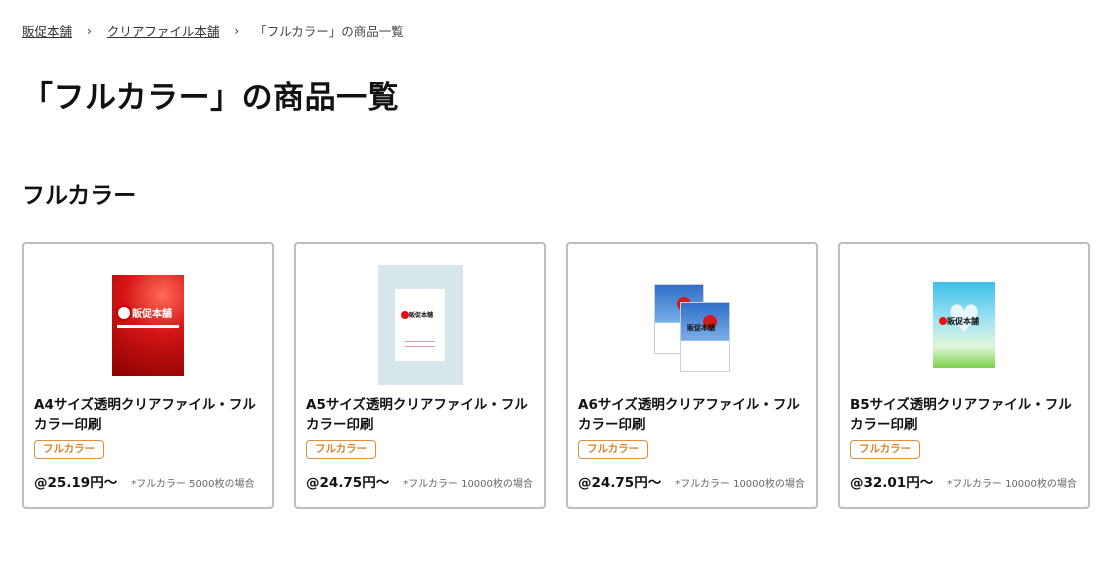 The width and height of the screenshot is (1104, 569). Describe the element at coordinates (892, 483) in the screenshot. I see `product-price: @32.01円〜` at that location.